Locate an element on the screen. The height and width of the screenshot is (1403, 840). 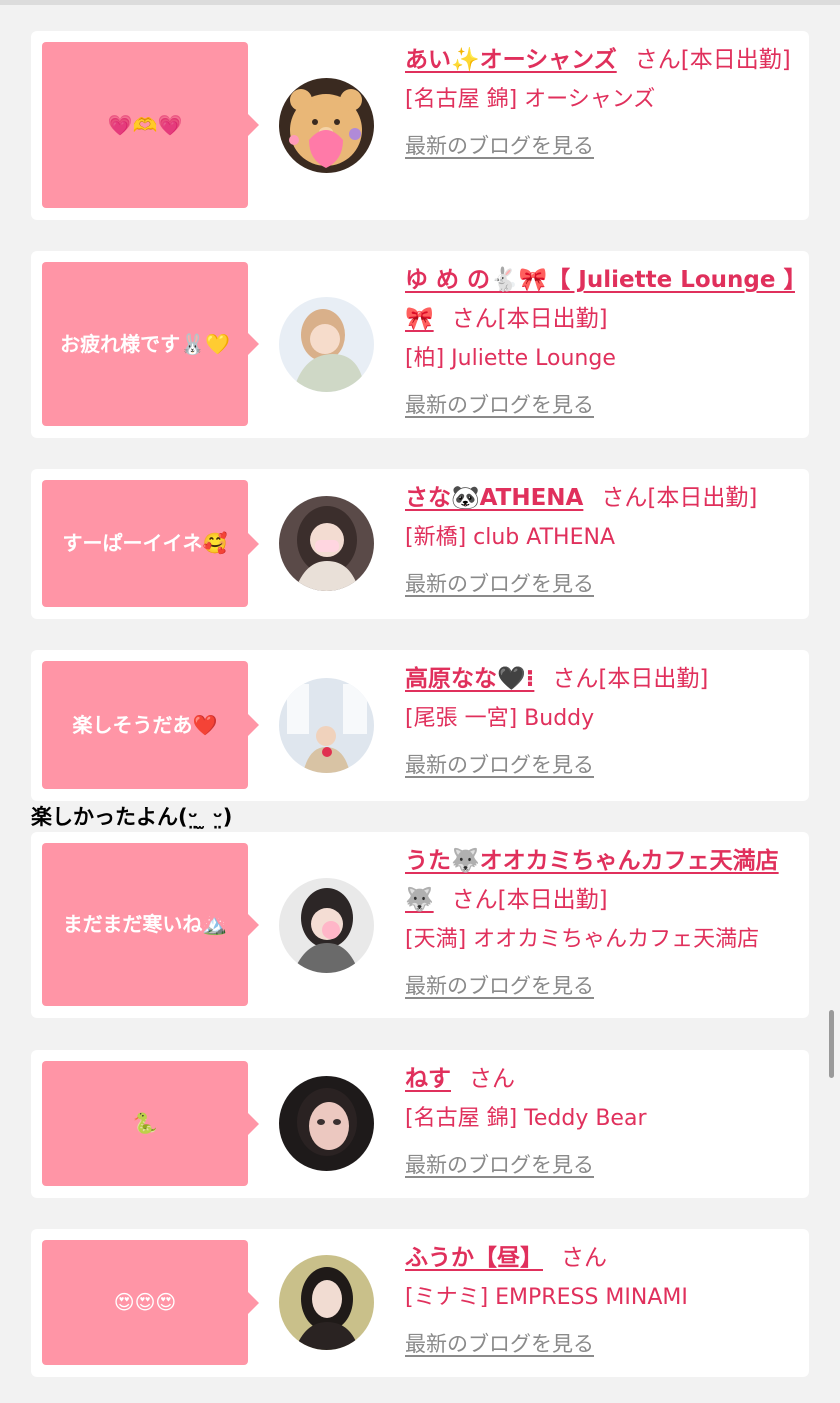
message-bubble: すーぱーイイネ🥰 is located at coordinates (150, 543).